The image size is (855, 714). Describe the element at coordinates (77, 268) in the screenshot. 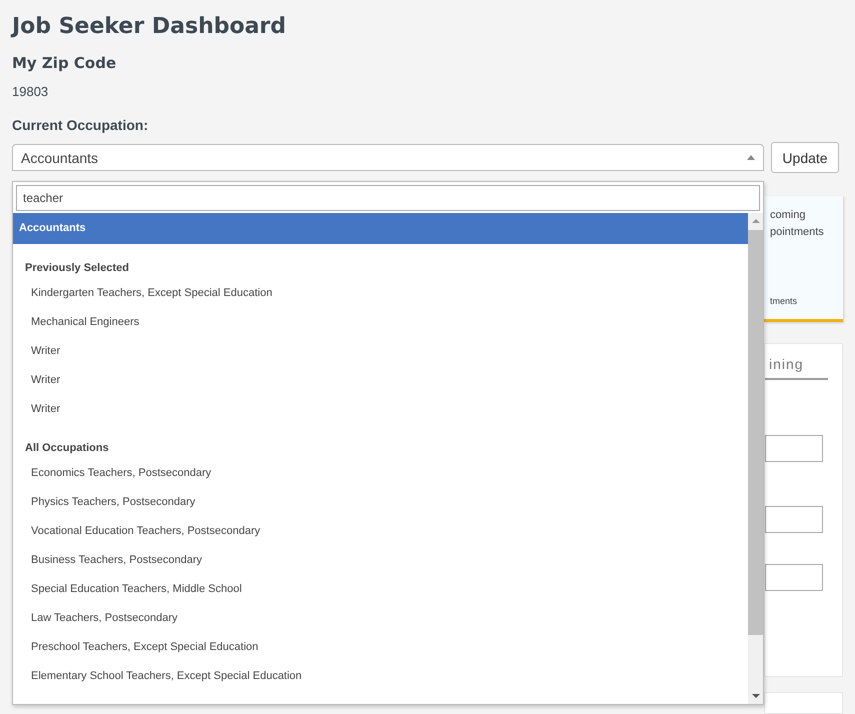

I see `group-heading: Previously Selected` at that location.